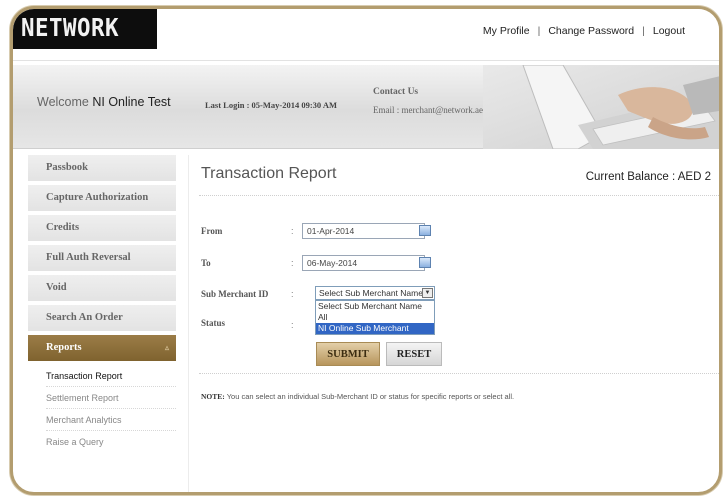 This screenshot has height=499, width=728. Describe the element at coordinates (269, 173) in the screenshot. I see `page-title: Transaction Report` at that location.